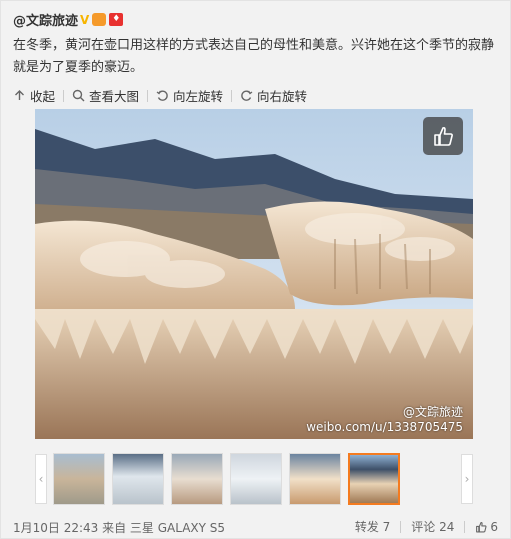  I want to click on thumbnail-strip: ‹ ›, so click(254, 479).